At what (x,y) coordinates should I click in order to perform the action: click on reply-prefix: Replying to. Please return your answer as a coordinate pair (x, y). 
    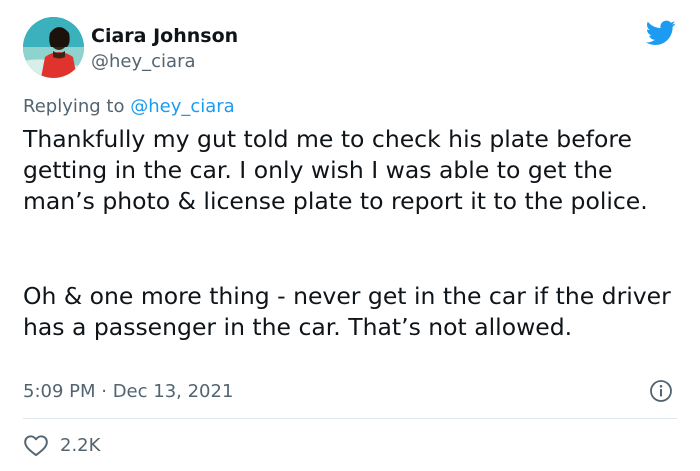
    Looking at the image, I should click on (74, 106).